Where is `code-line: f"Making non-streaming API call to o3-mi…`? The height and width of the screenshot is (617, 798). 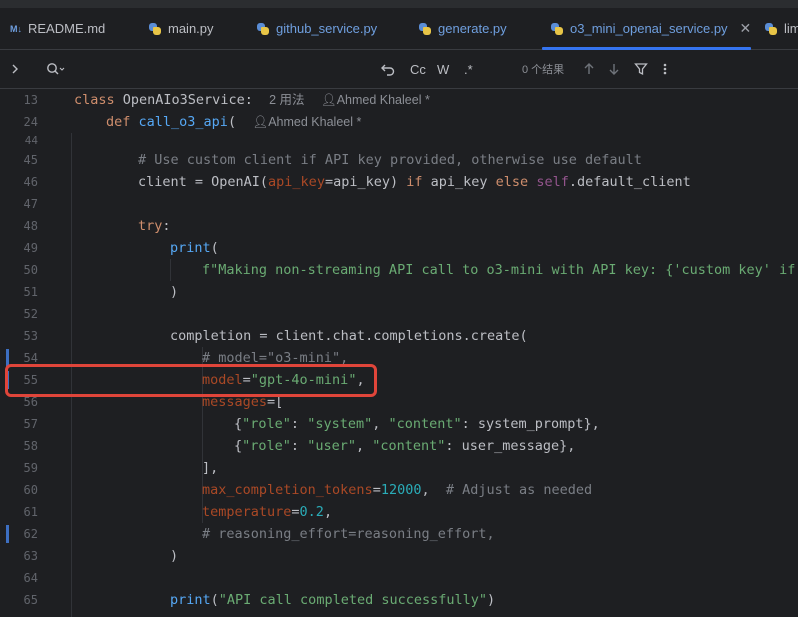
code-line: f"Making non-streaming API call to o3-mi… is located at coordinates (500, 270).